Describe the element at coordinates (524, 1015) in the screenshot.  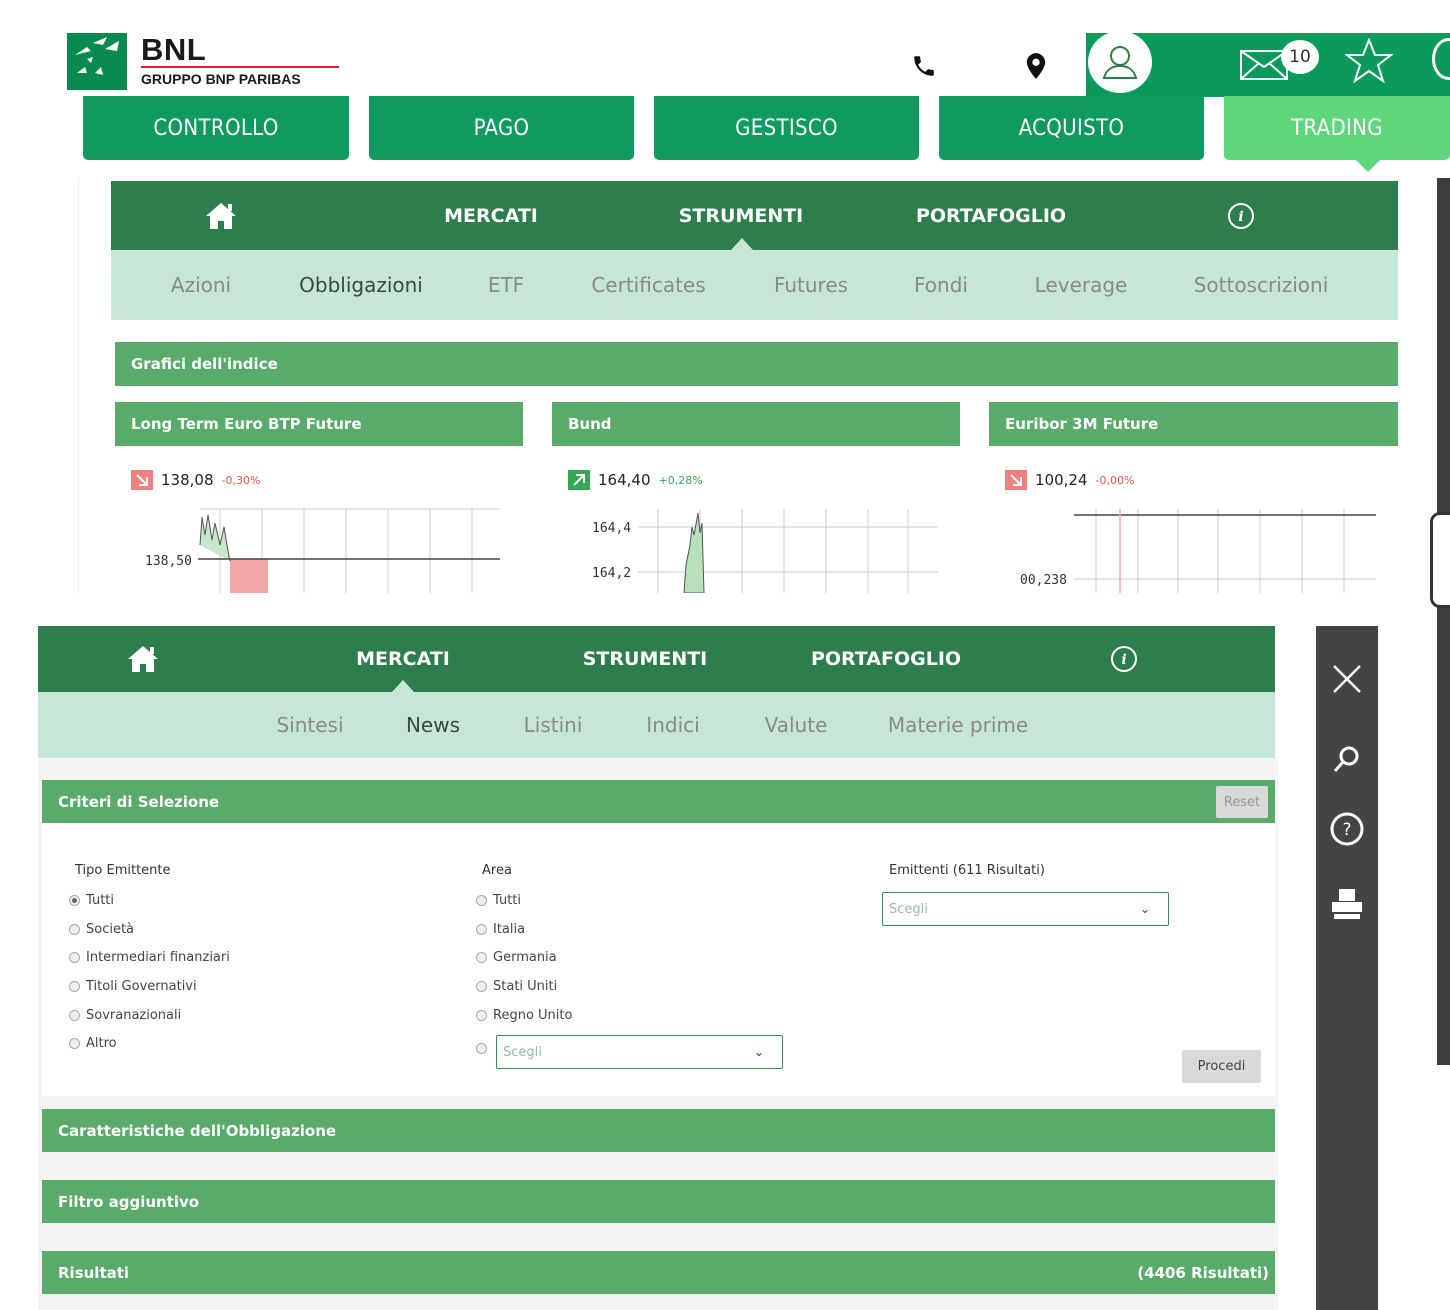
I see `radio-area-regno-unito: Regno Unito` at that location.